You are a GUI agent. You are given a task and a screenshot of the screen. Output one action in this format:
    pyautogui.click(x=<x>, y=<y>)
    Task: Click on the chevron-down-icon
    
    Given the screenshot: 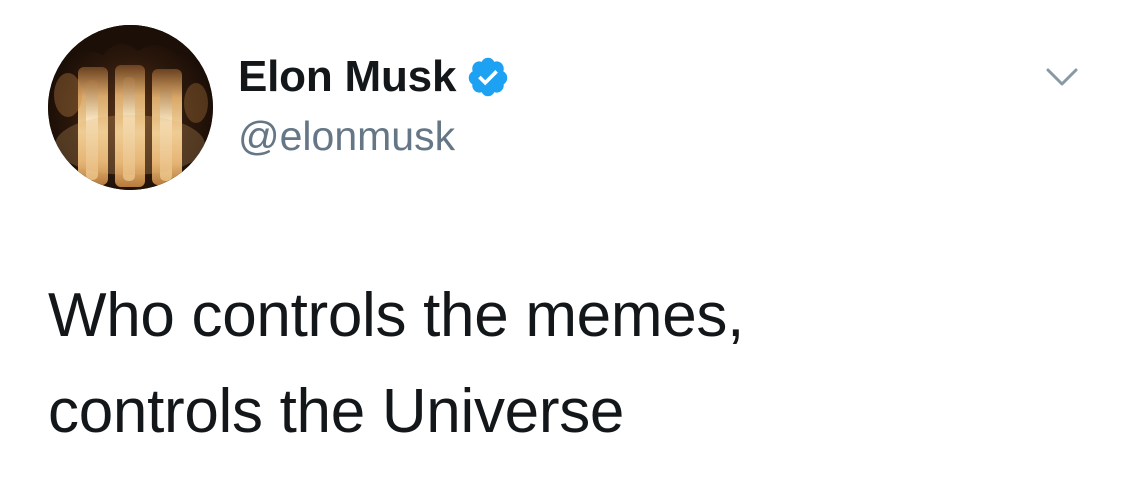 What is the action you would take?
    pyautogui.click(x=1062, y=76)
    